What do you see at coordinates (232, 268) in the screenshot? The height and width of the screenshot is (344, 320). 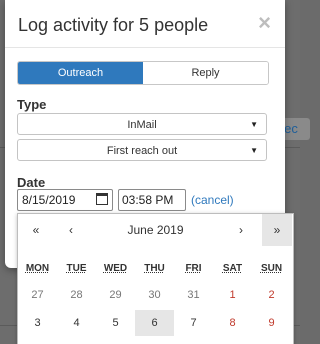 I see `weekday-label: SAT` at bounding box center [232, 268].